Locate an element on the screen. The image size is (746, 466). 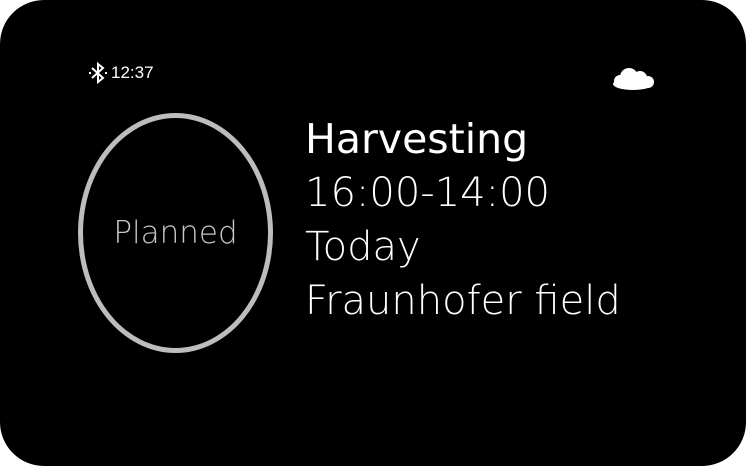
status-time: 12:37 is located at coordinates (132, 72).